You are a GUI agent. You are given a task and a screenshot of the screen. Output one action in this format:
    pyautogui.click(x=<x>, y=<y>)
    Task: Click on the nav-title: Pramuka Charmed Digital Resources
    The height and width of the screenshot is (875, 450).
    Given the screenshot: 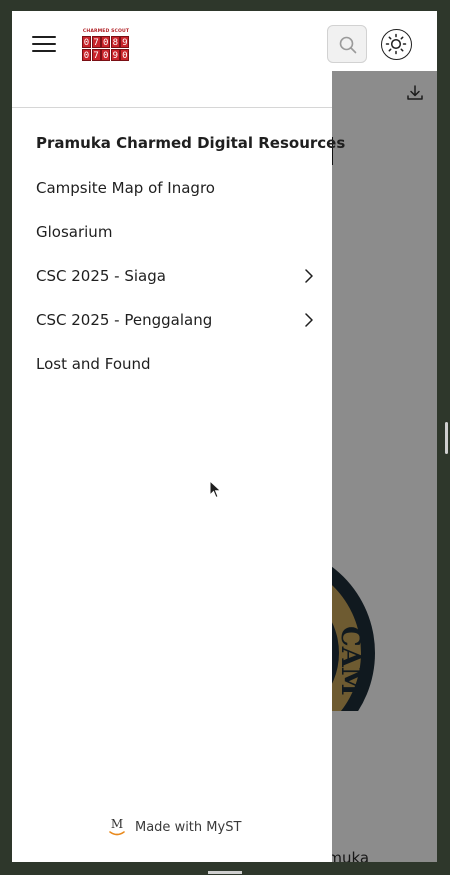 What is the action you would take?
    pyautogui.click(x=190, y=143)
    